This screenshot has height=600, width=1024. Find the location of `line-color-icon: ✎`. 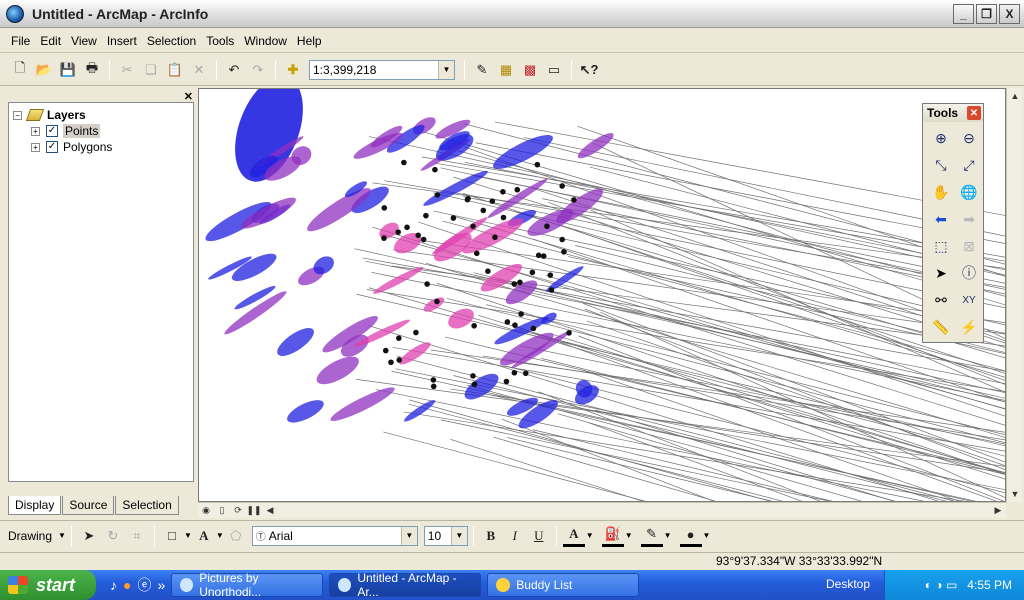

line-color-icon: ✎ is located at coordinates (651, 536).